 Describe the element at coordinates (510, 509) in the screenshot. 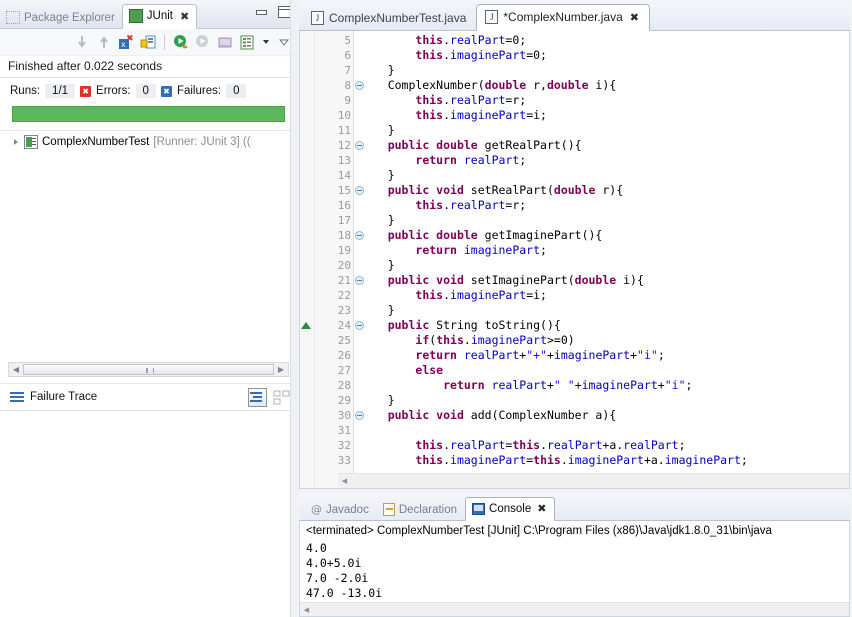

I see `console-tab-console: Console ✖` at that location.